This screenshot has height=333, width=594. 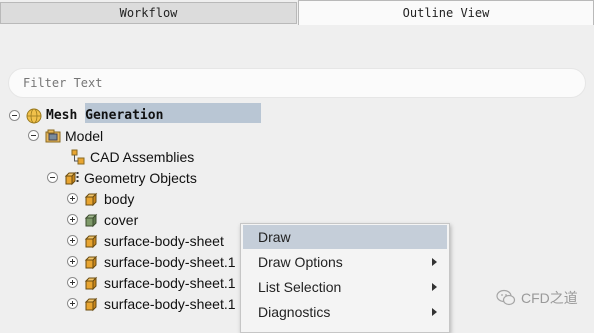 What do you see at coordinates (105, 115) in the screenshot?
I see `tree-node-label: Mesh Generation` at bounding box center [105, 115].